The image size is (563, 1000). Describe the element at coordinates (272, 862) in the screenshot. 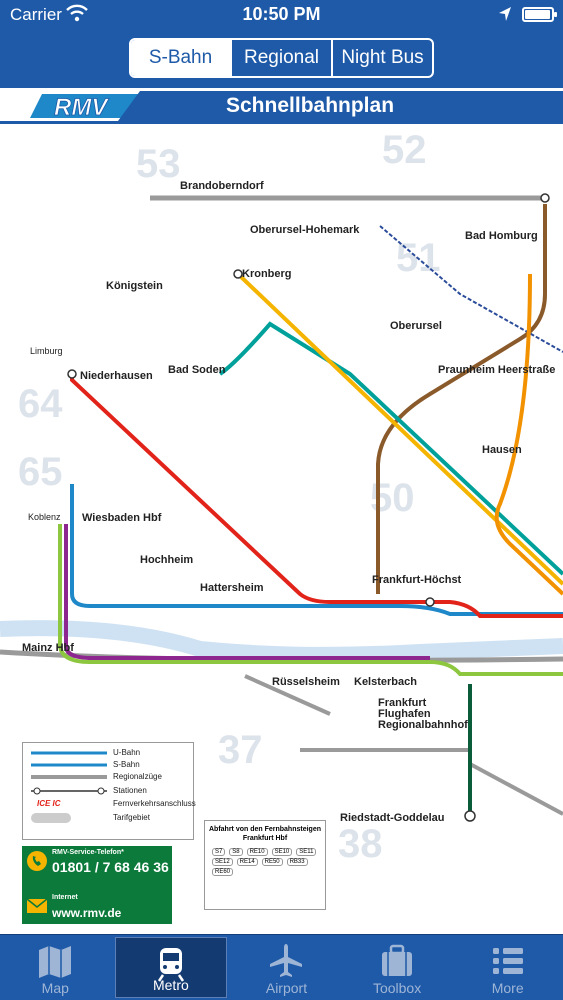

I see `line-chip: RE50` at that location.